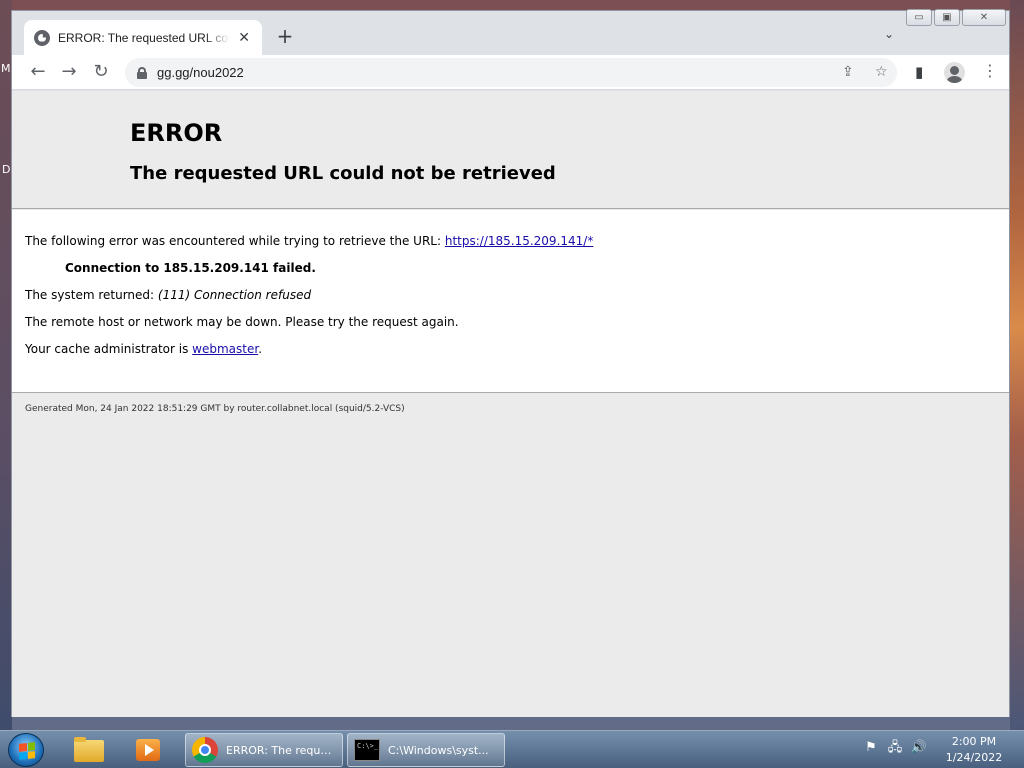 The image size is (1024, 768). Describe the element at coordinates (919, 72) in the screenshot. I see `side-panel-icon: ▮` at that location.